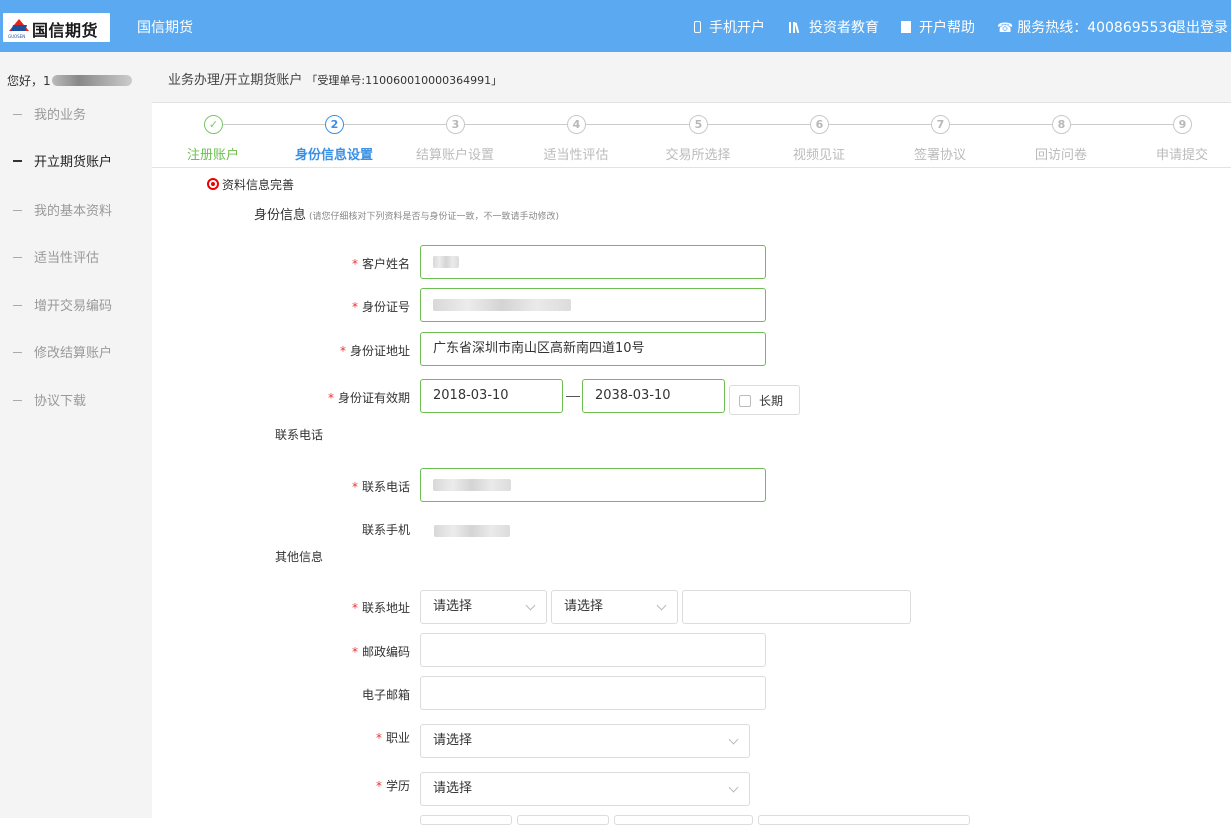 The image size is (1231, 825). Describe the element at coordinates (771, 401) in the screenshot. I see `long-term-label: 长期` at that location.